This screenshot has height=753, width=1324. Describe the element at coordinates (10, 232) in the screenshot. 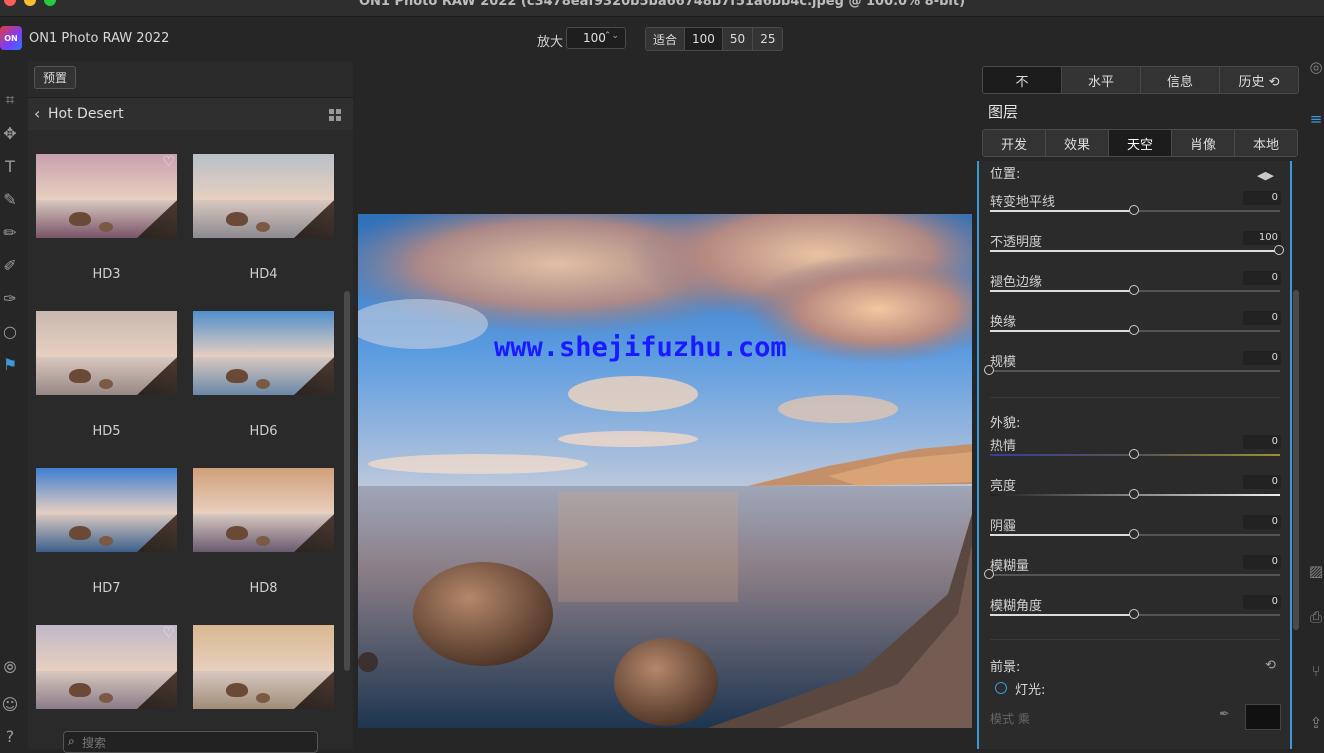

I see `retouch-icon: ✏` at that location.